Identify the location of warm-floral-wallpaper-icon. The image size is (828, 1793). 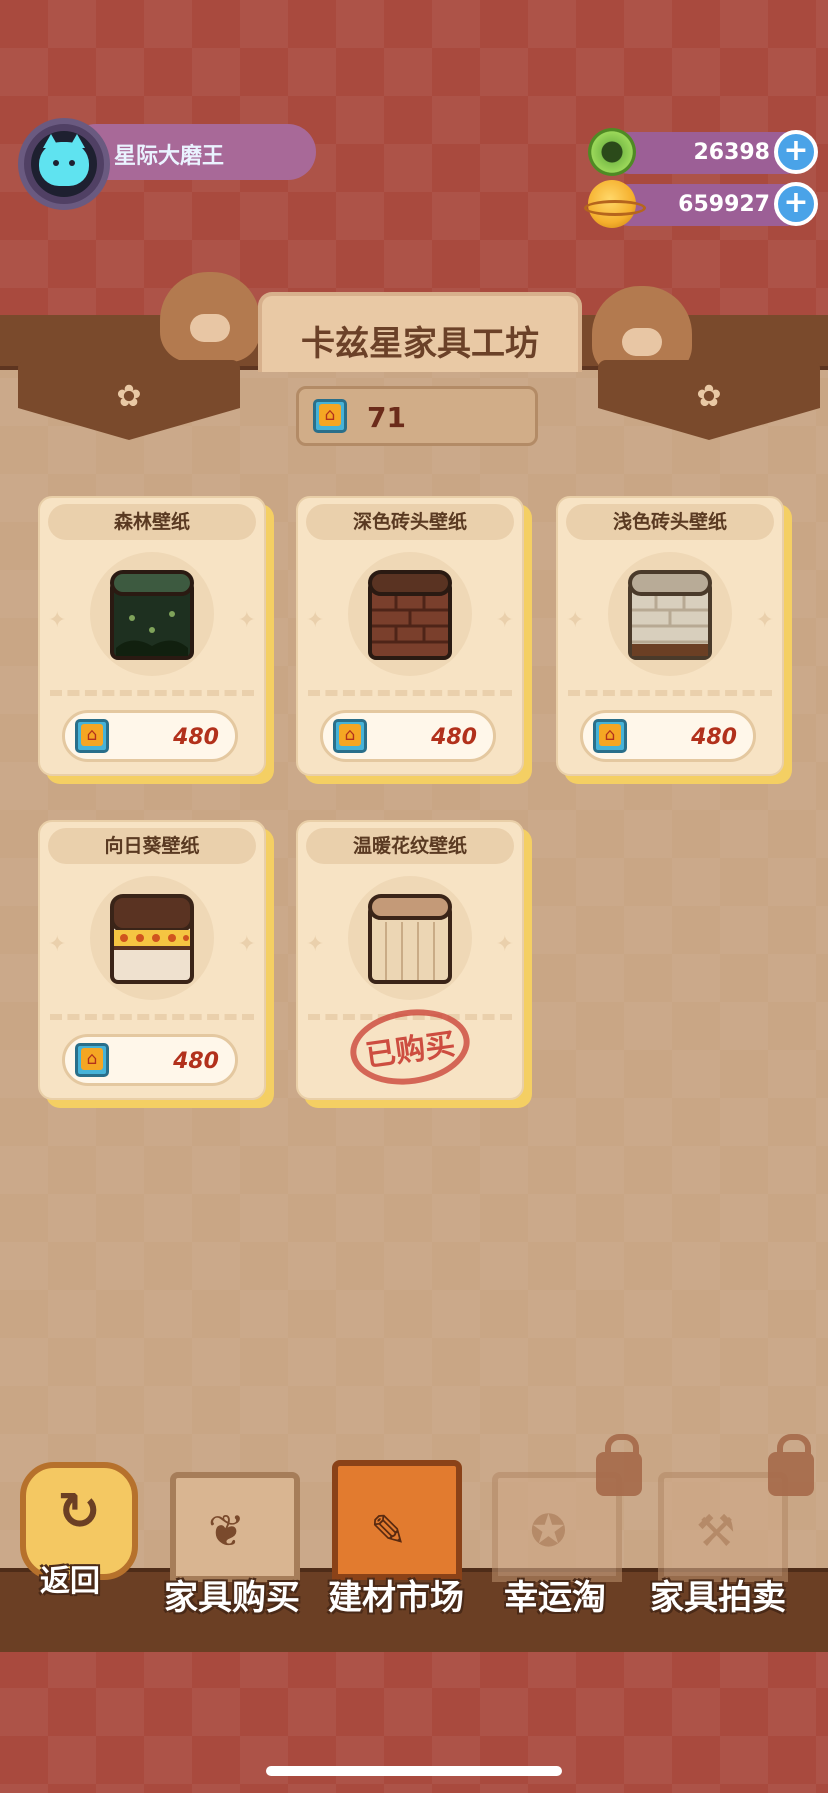
(410, 939).